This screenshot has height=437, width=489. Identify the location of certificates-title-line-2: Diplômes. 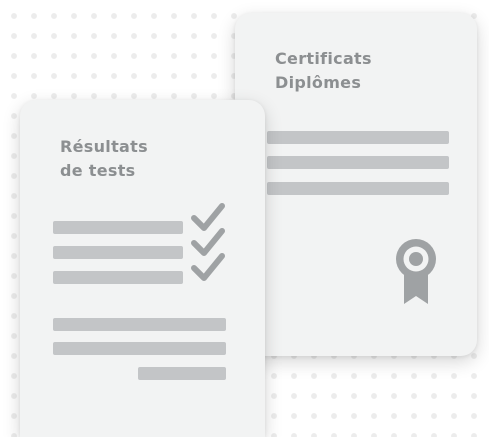
(318, 82).